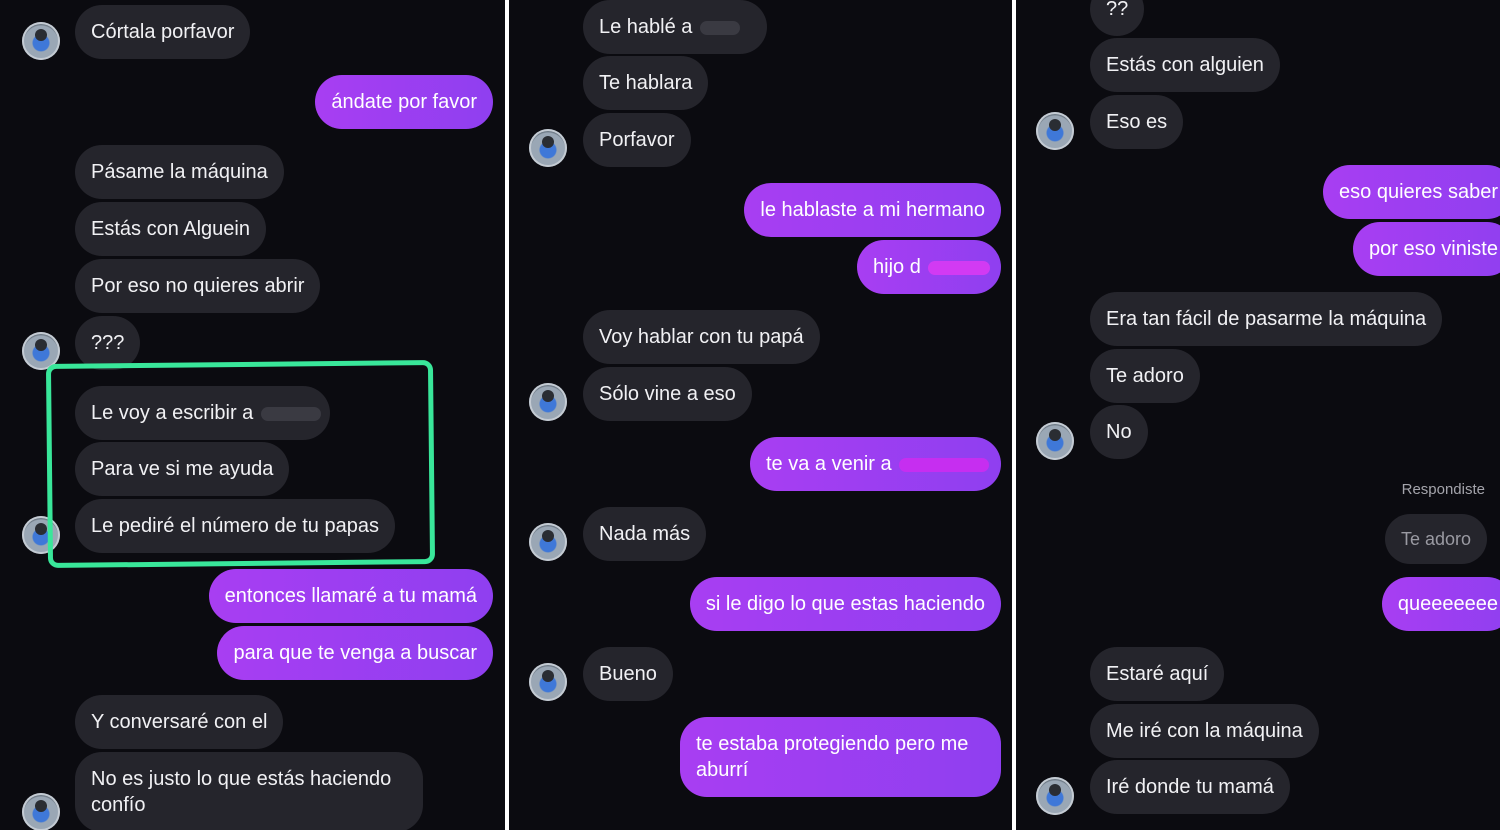 The width and height of the screenshot is (1500, 830). Describe the element at coordinates (355, 653) in the screenshot. I see `outgoing-message: para que te venga a buscar` at that location.